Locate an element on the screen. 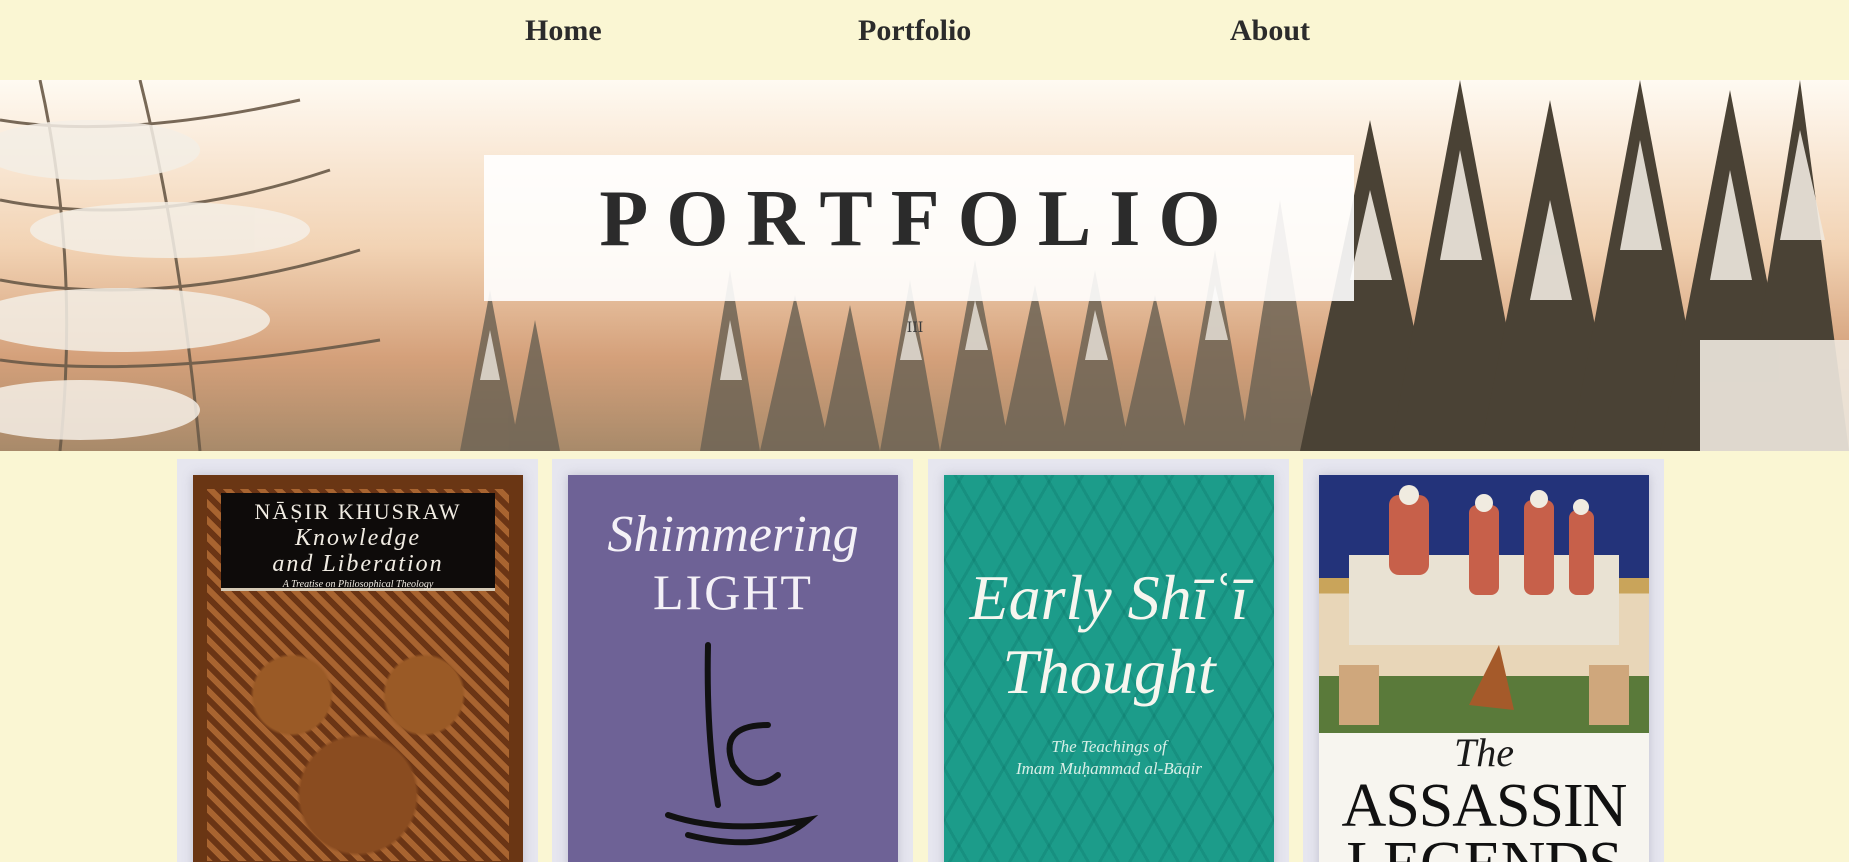  book-card: The ASSASSIN LEGENDS is located at coordinates (1483, 660).